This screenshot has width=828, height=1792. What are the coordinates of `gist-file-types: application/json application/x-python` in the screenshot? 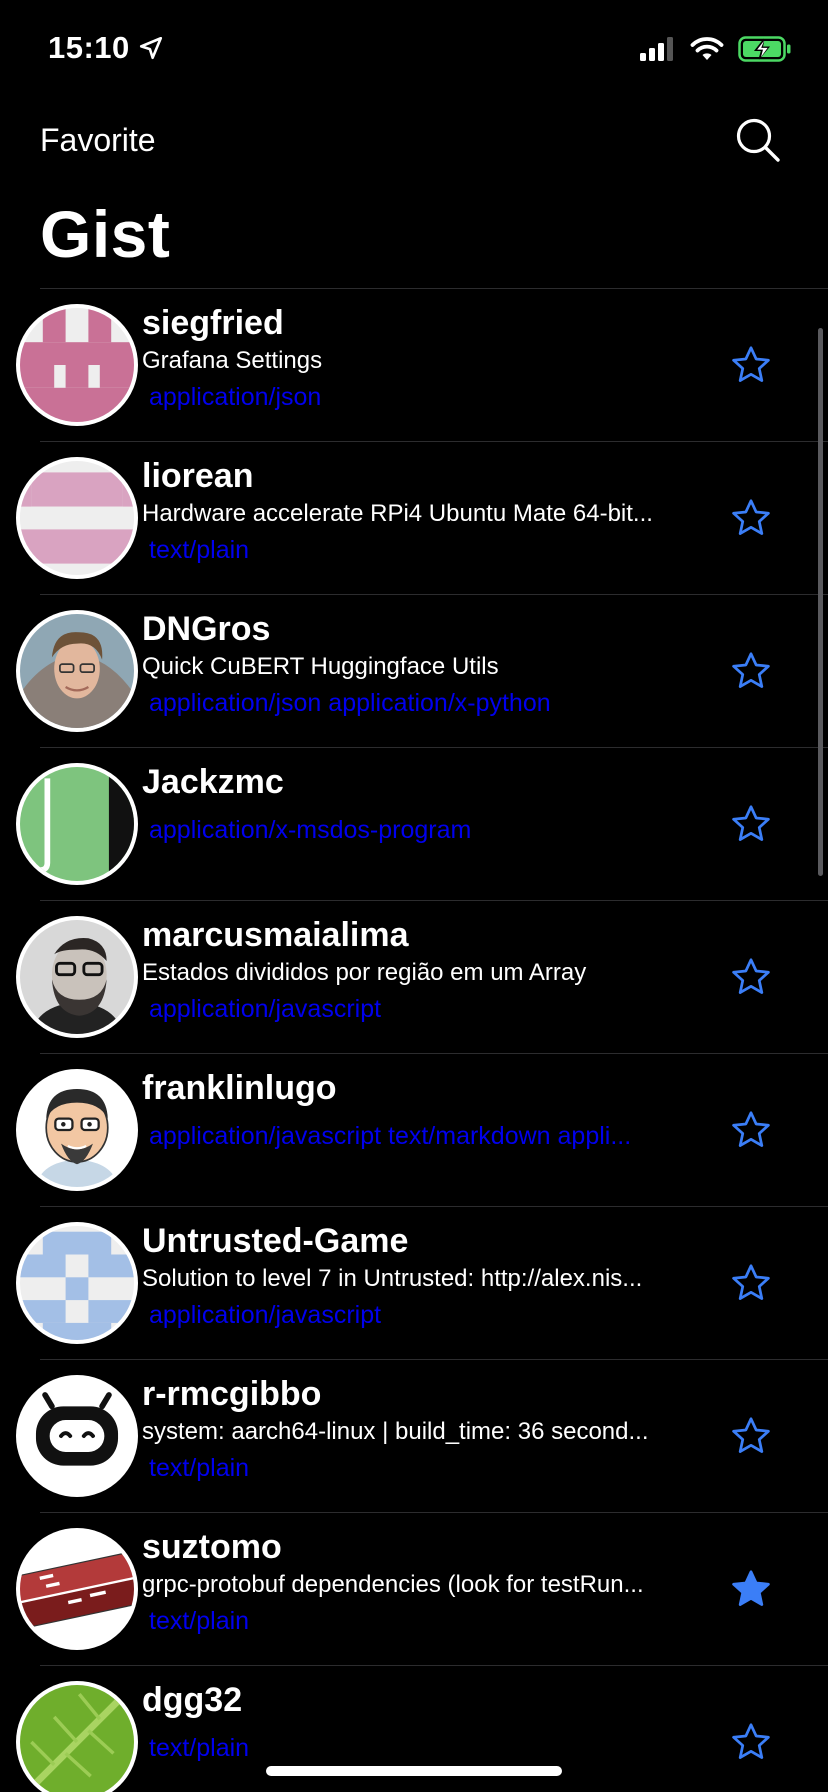 It's located at (350, 703).